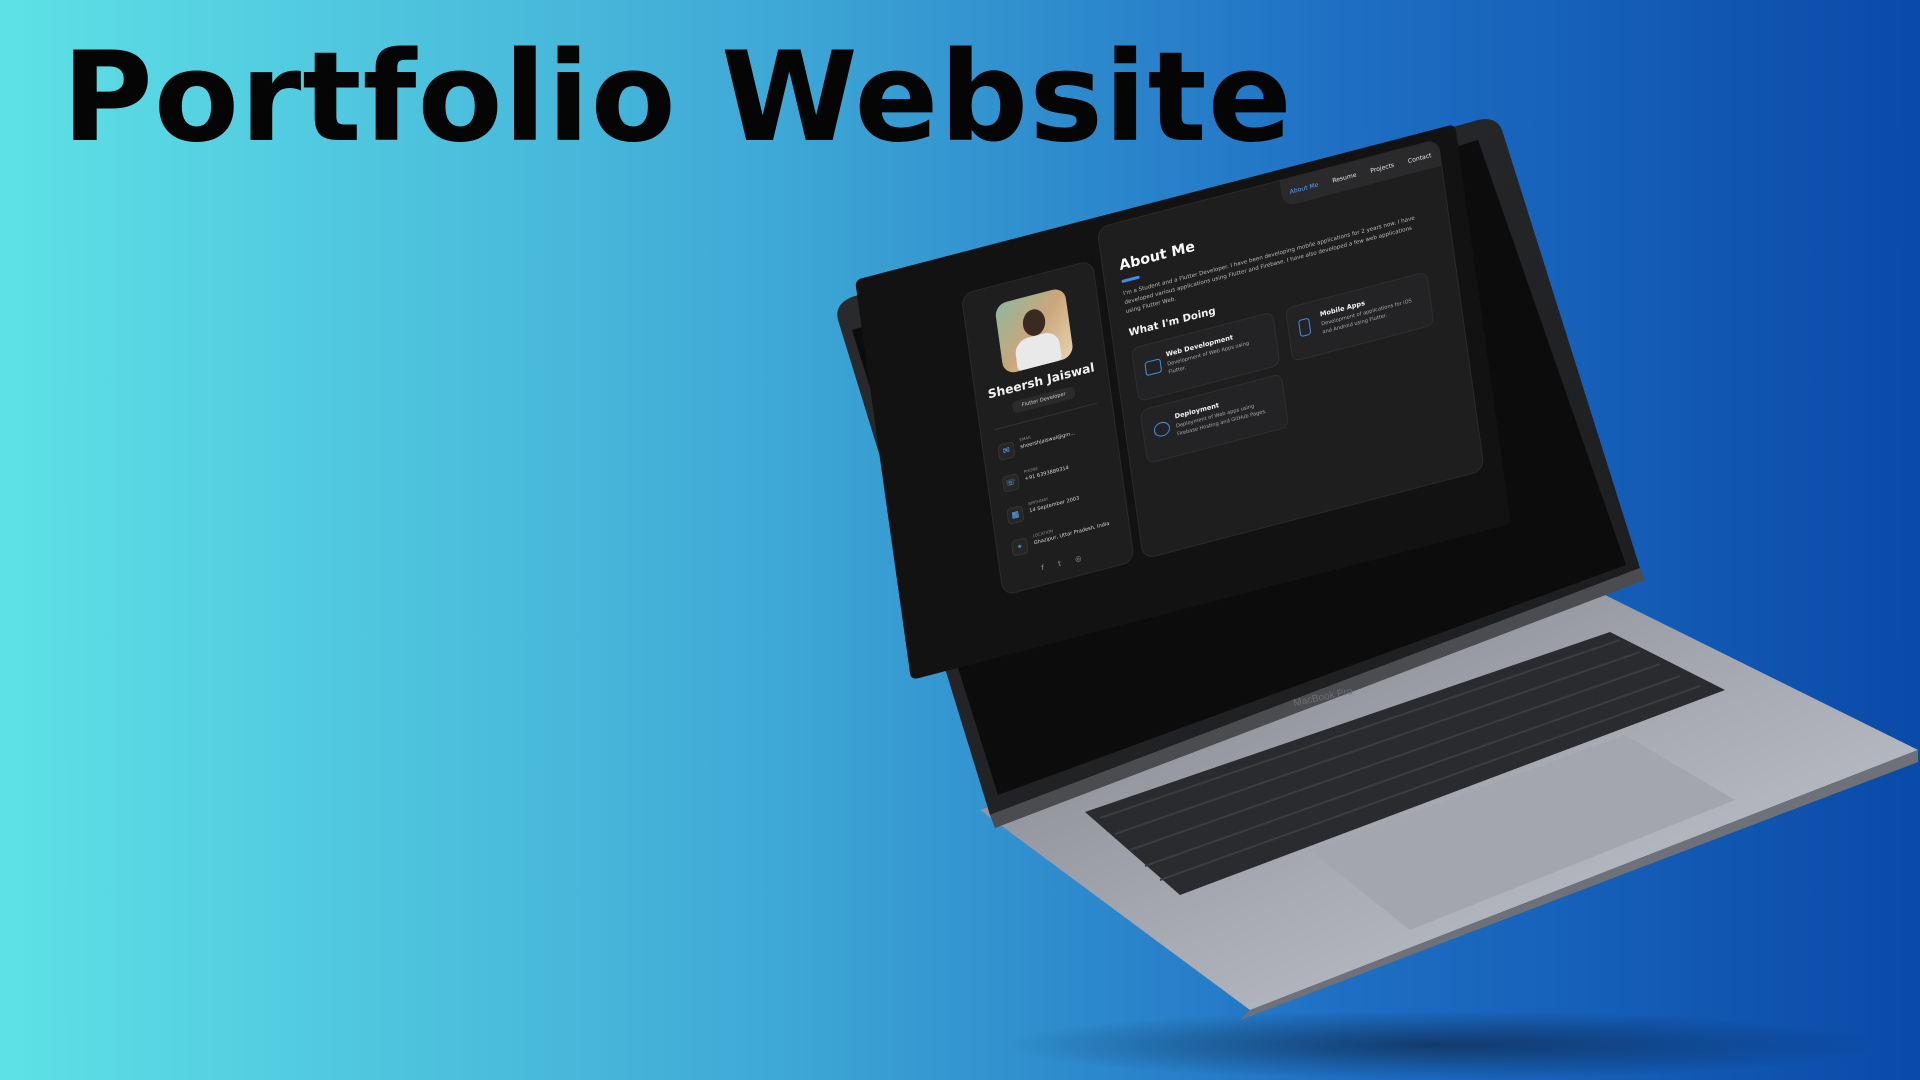 The height and width of the screenshot is (1080, 1920). I want to click on title-underline, so click(1130, 279).